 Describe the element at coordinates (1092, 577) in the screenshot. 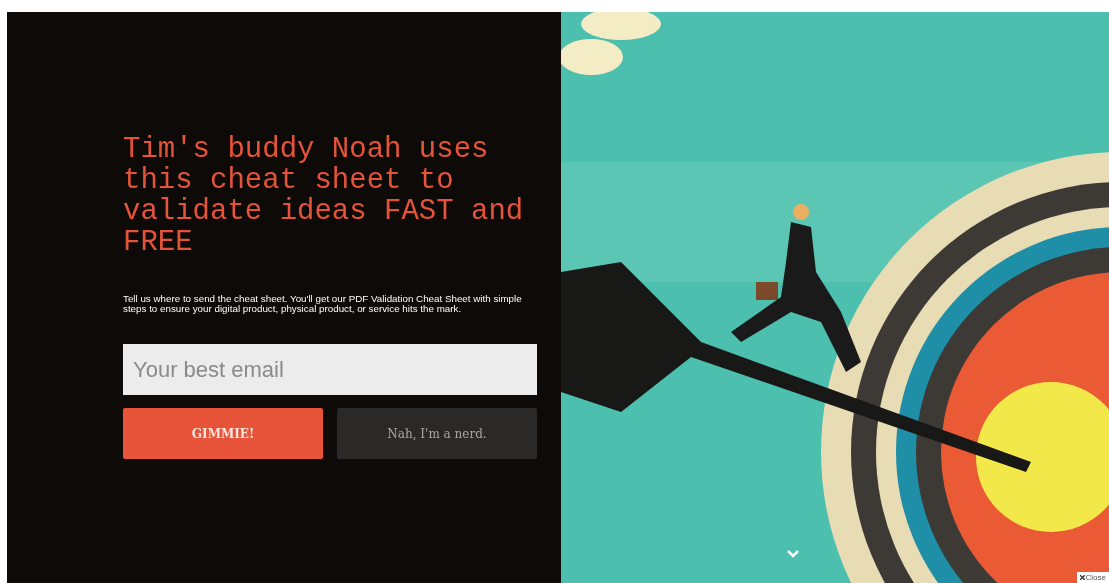

I see `close-button: Close` at that location.